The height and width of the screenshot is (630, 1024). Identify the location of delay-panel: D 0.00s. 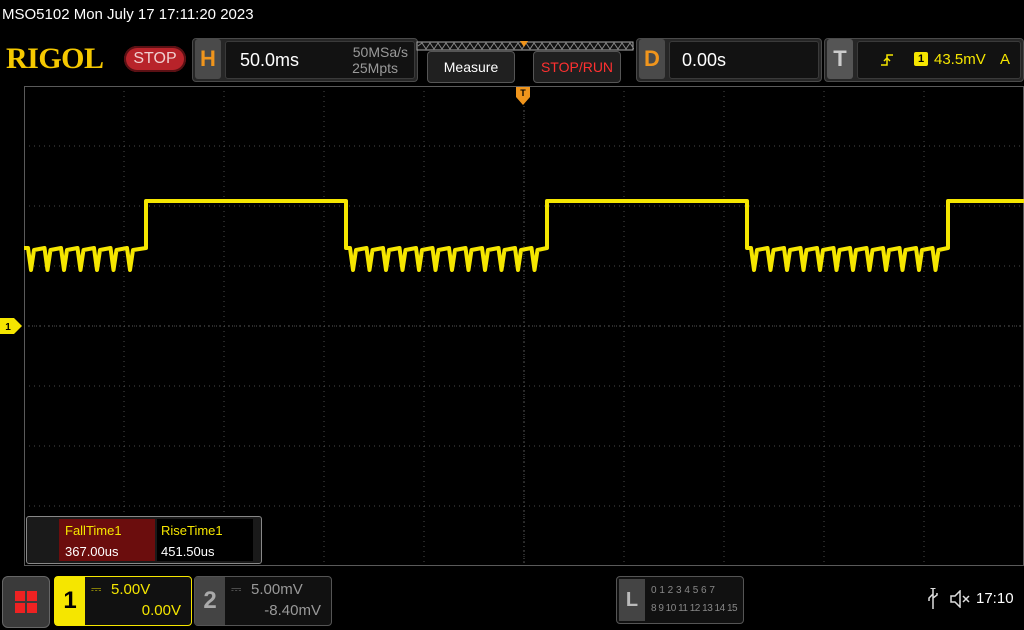
(729, 60).